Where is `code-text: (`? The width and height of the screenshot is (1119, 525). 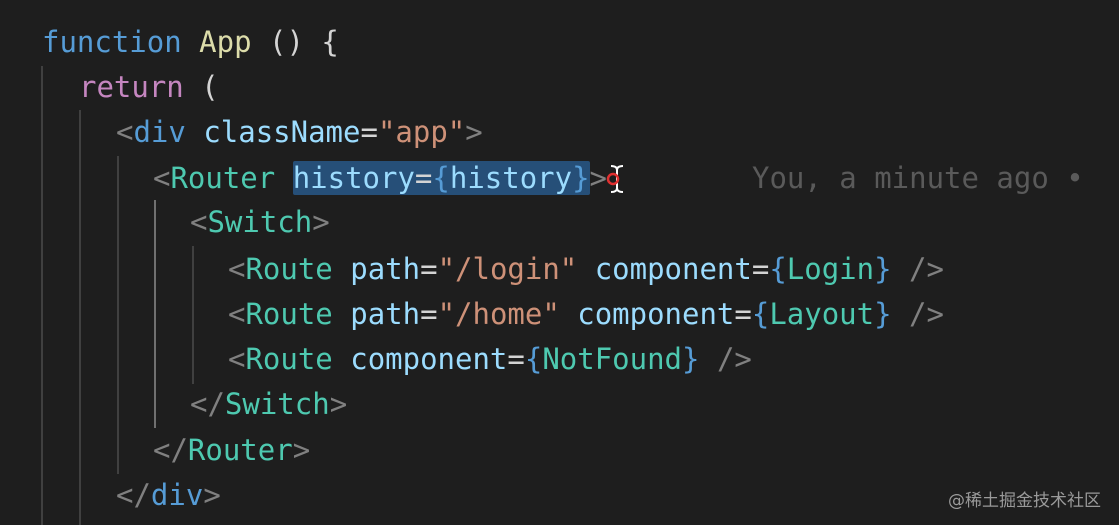 code-text: ( is located at coordinates (201, 87).